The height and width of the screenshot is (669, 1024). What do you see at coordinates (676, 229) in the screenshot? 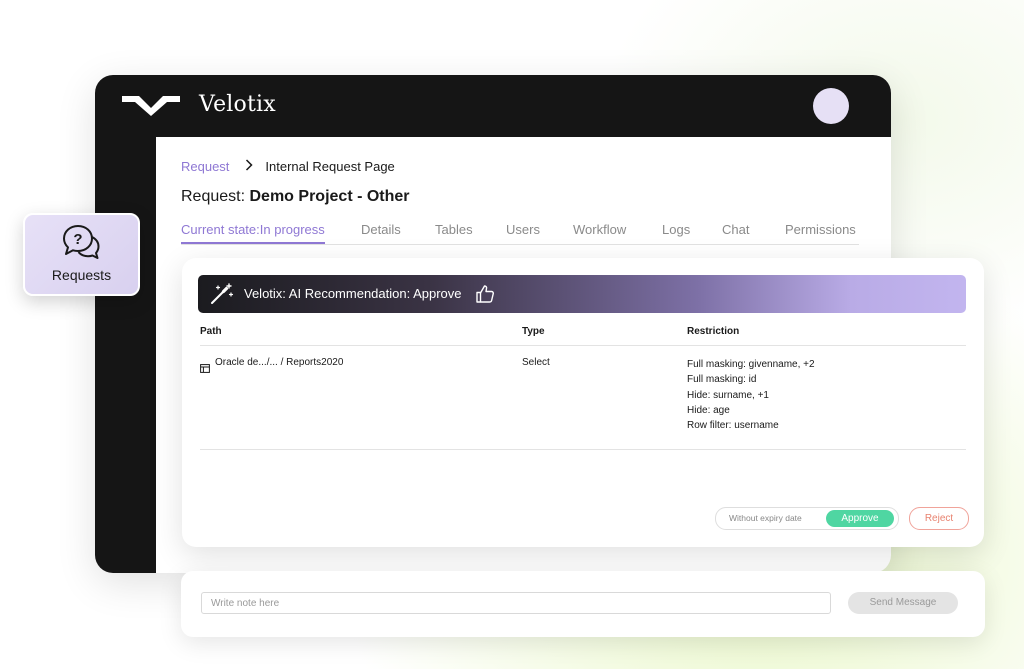
I see `tab-logs: Logs` at bounding box center [676, 229].